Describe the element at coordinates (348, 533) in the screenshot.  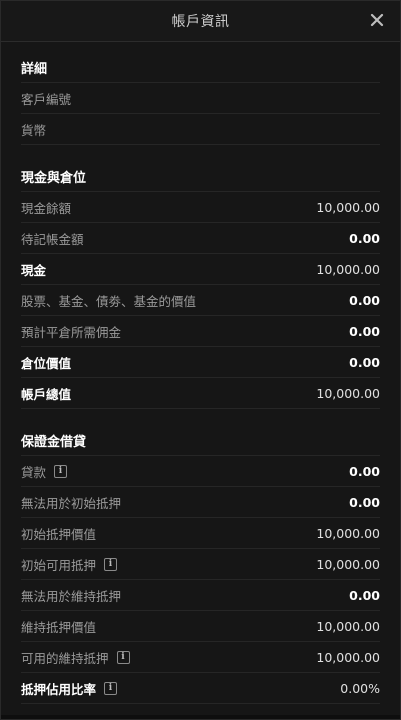
I see `initial-collateral-value: 10,000.00` at that location.